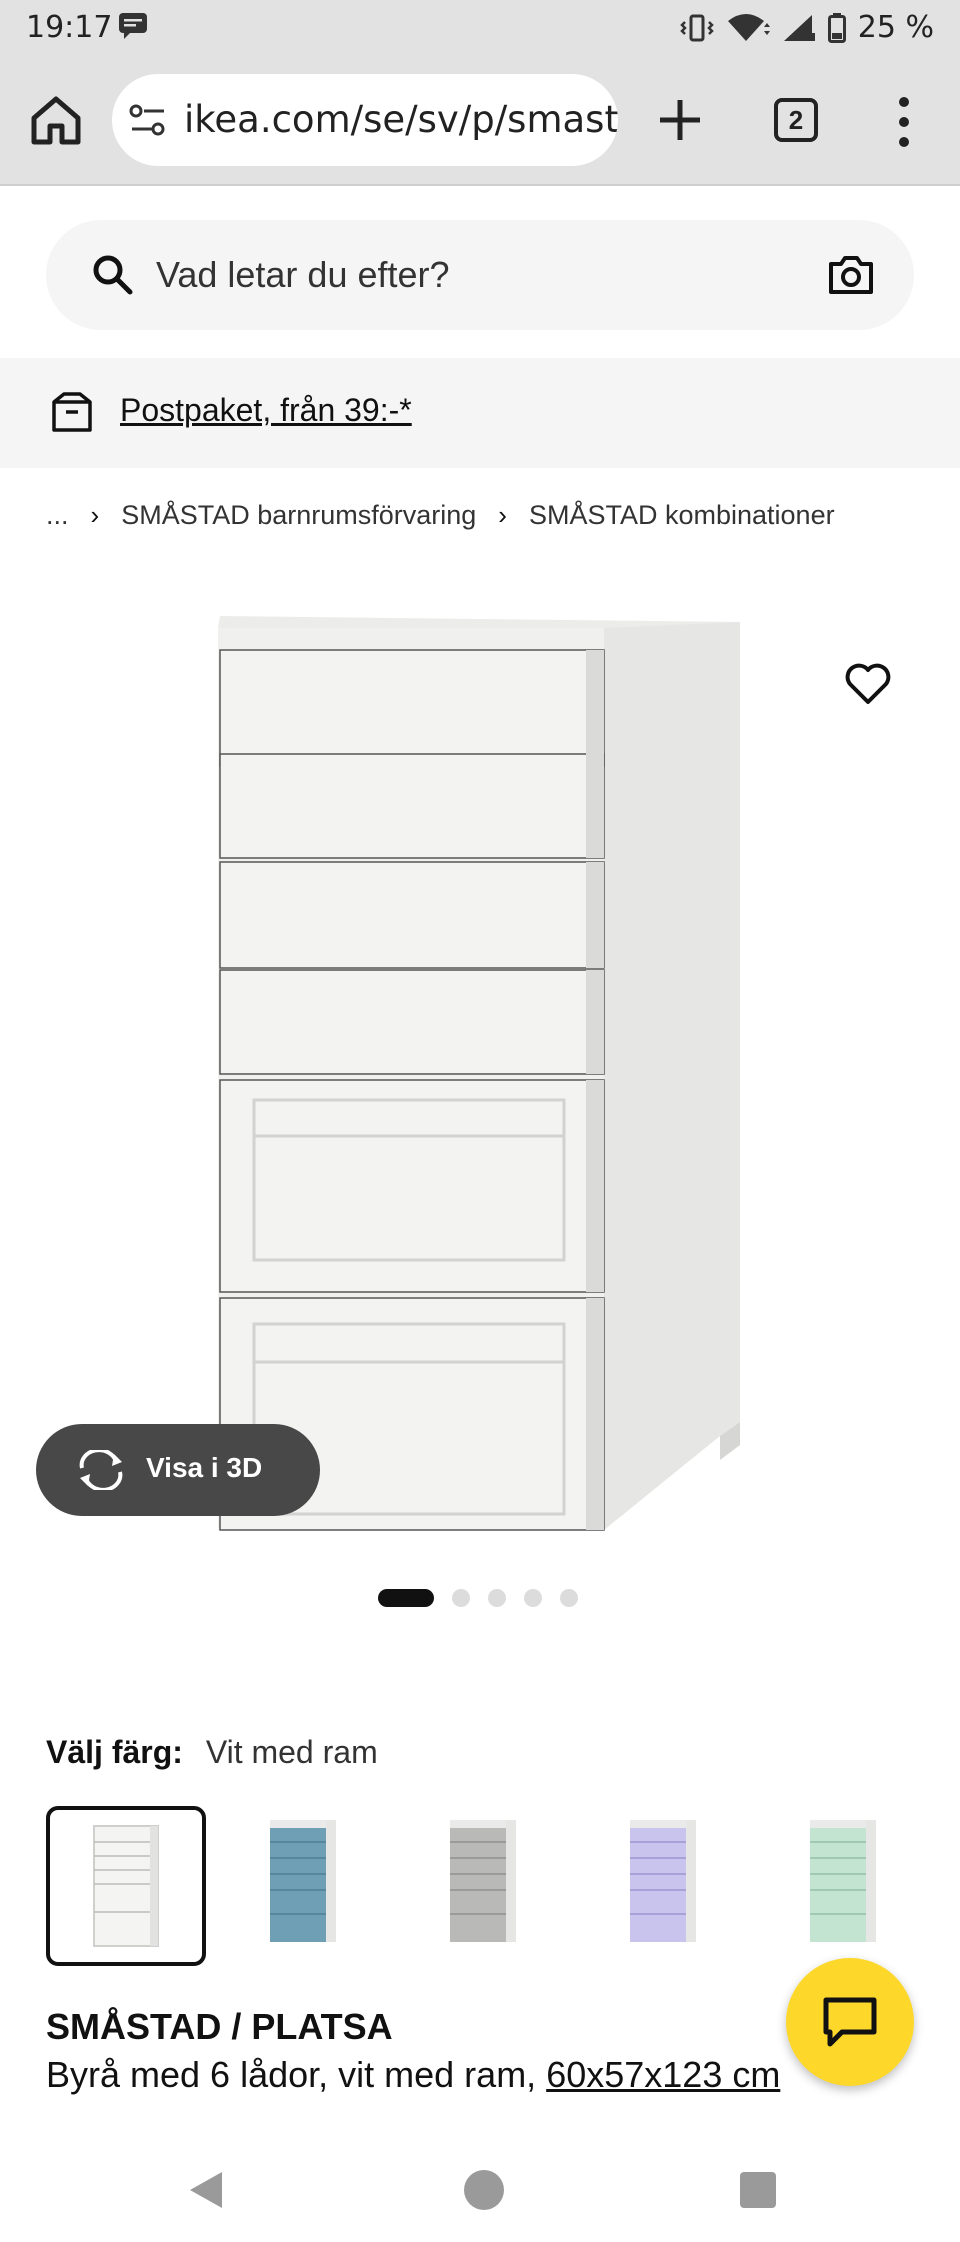  What do you see at coordinates (680, 120) in the screenshot?
I see `new-tab-icon` at bounding box center [680, 120].